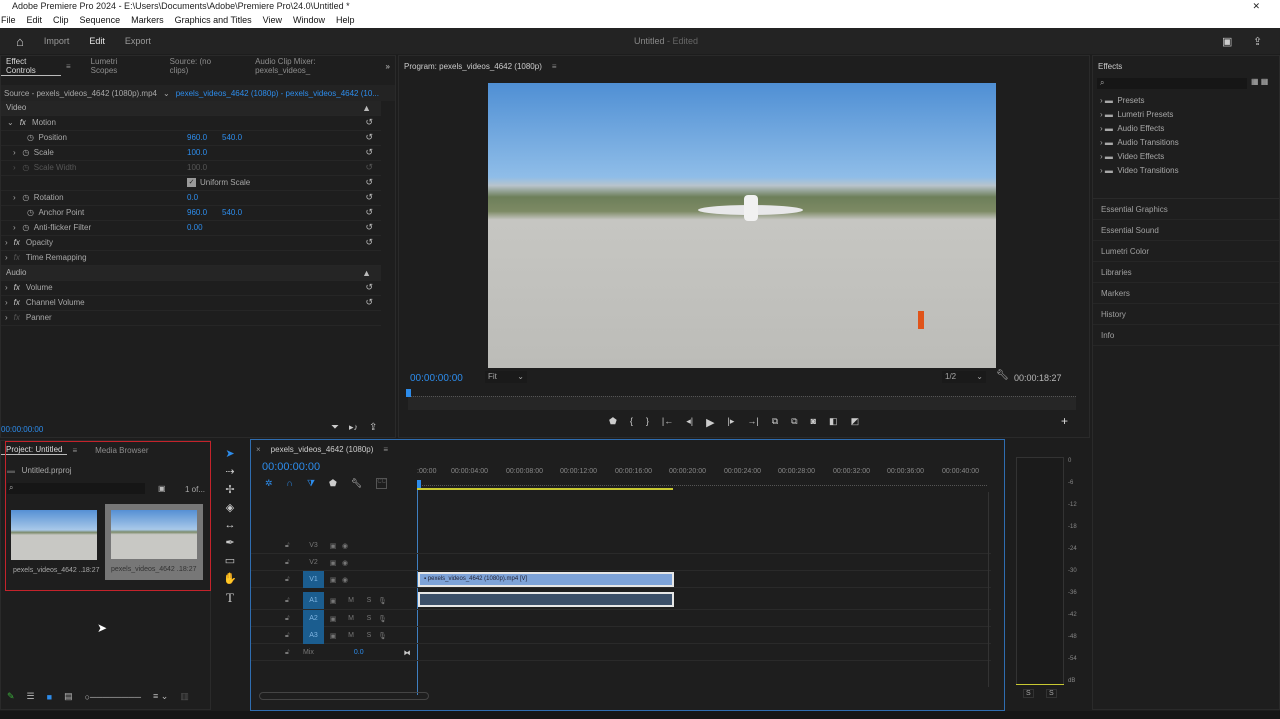  Describe the element at coordinates (191, 183) in the screenshot. I see `uniform-scale-checkbox: ✓` at that location.